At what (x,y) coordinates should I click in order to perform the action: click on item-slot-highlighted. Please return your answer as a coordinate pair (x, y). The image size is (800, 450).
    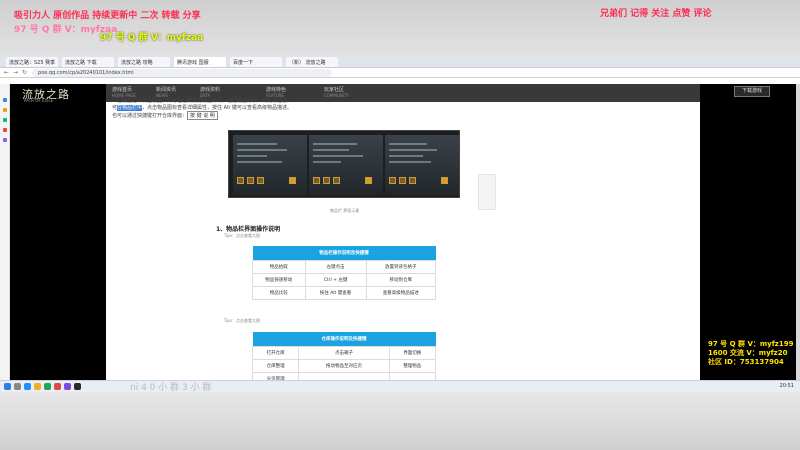
    Looking at the image, I should click on (368, 180).